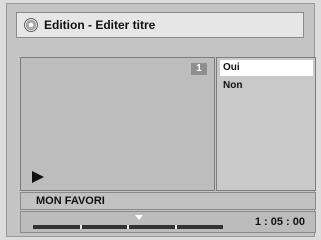 The image size is (321, 240). What do you see at coordinates (70, 201) in the screenshot?
I see `title-name: MON FAVORI` at bounding box center [70, 201].